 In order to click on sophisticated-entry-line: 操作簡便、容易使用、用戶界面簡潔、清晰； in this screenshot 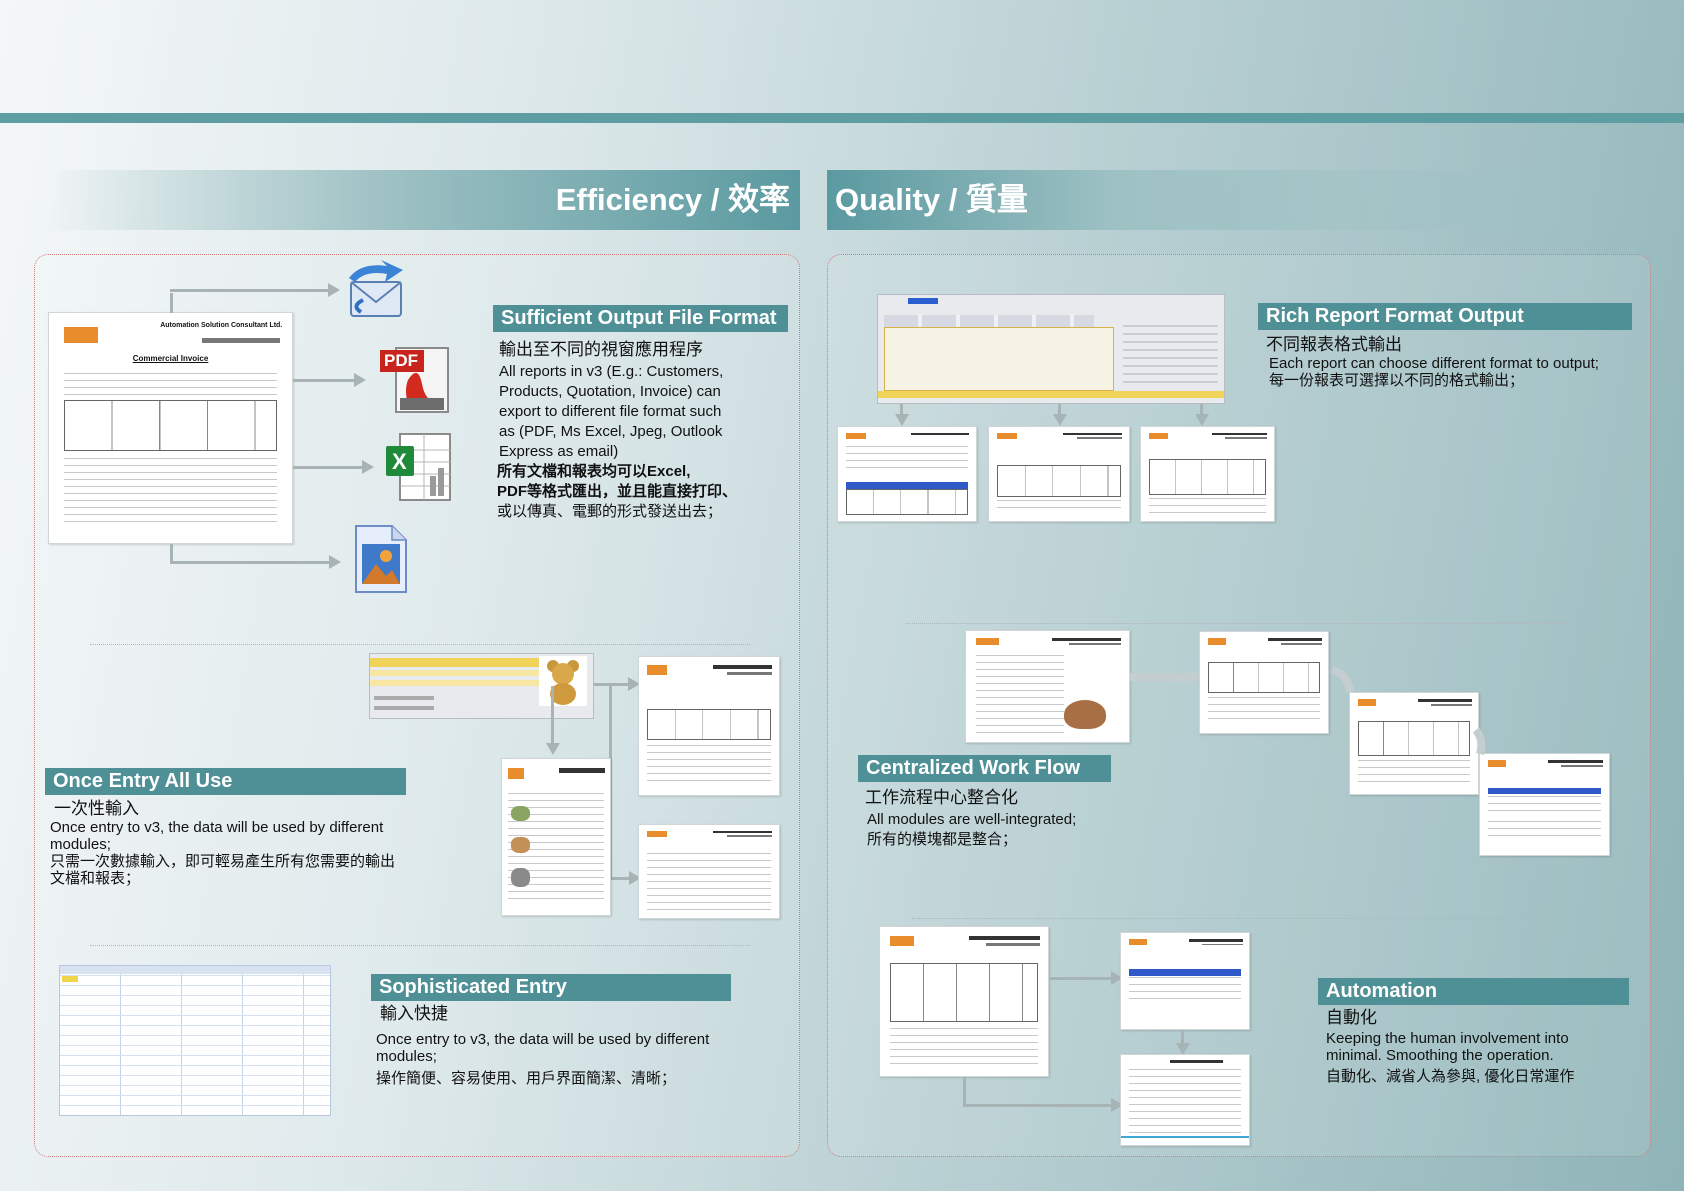, I will do `click(526, 1078)`.